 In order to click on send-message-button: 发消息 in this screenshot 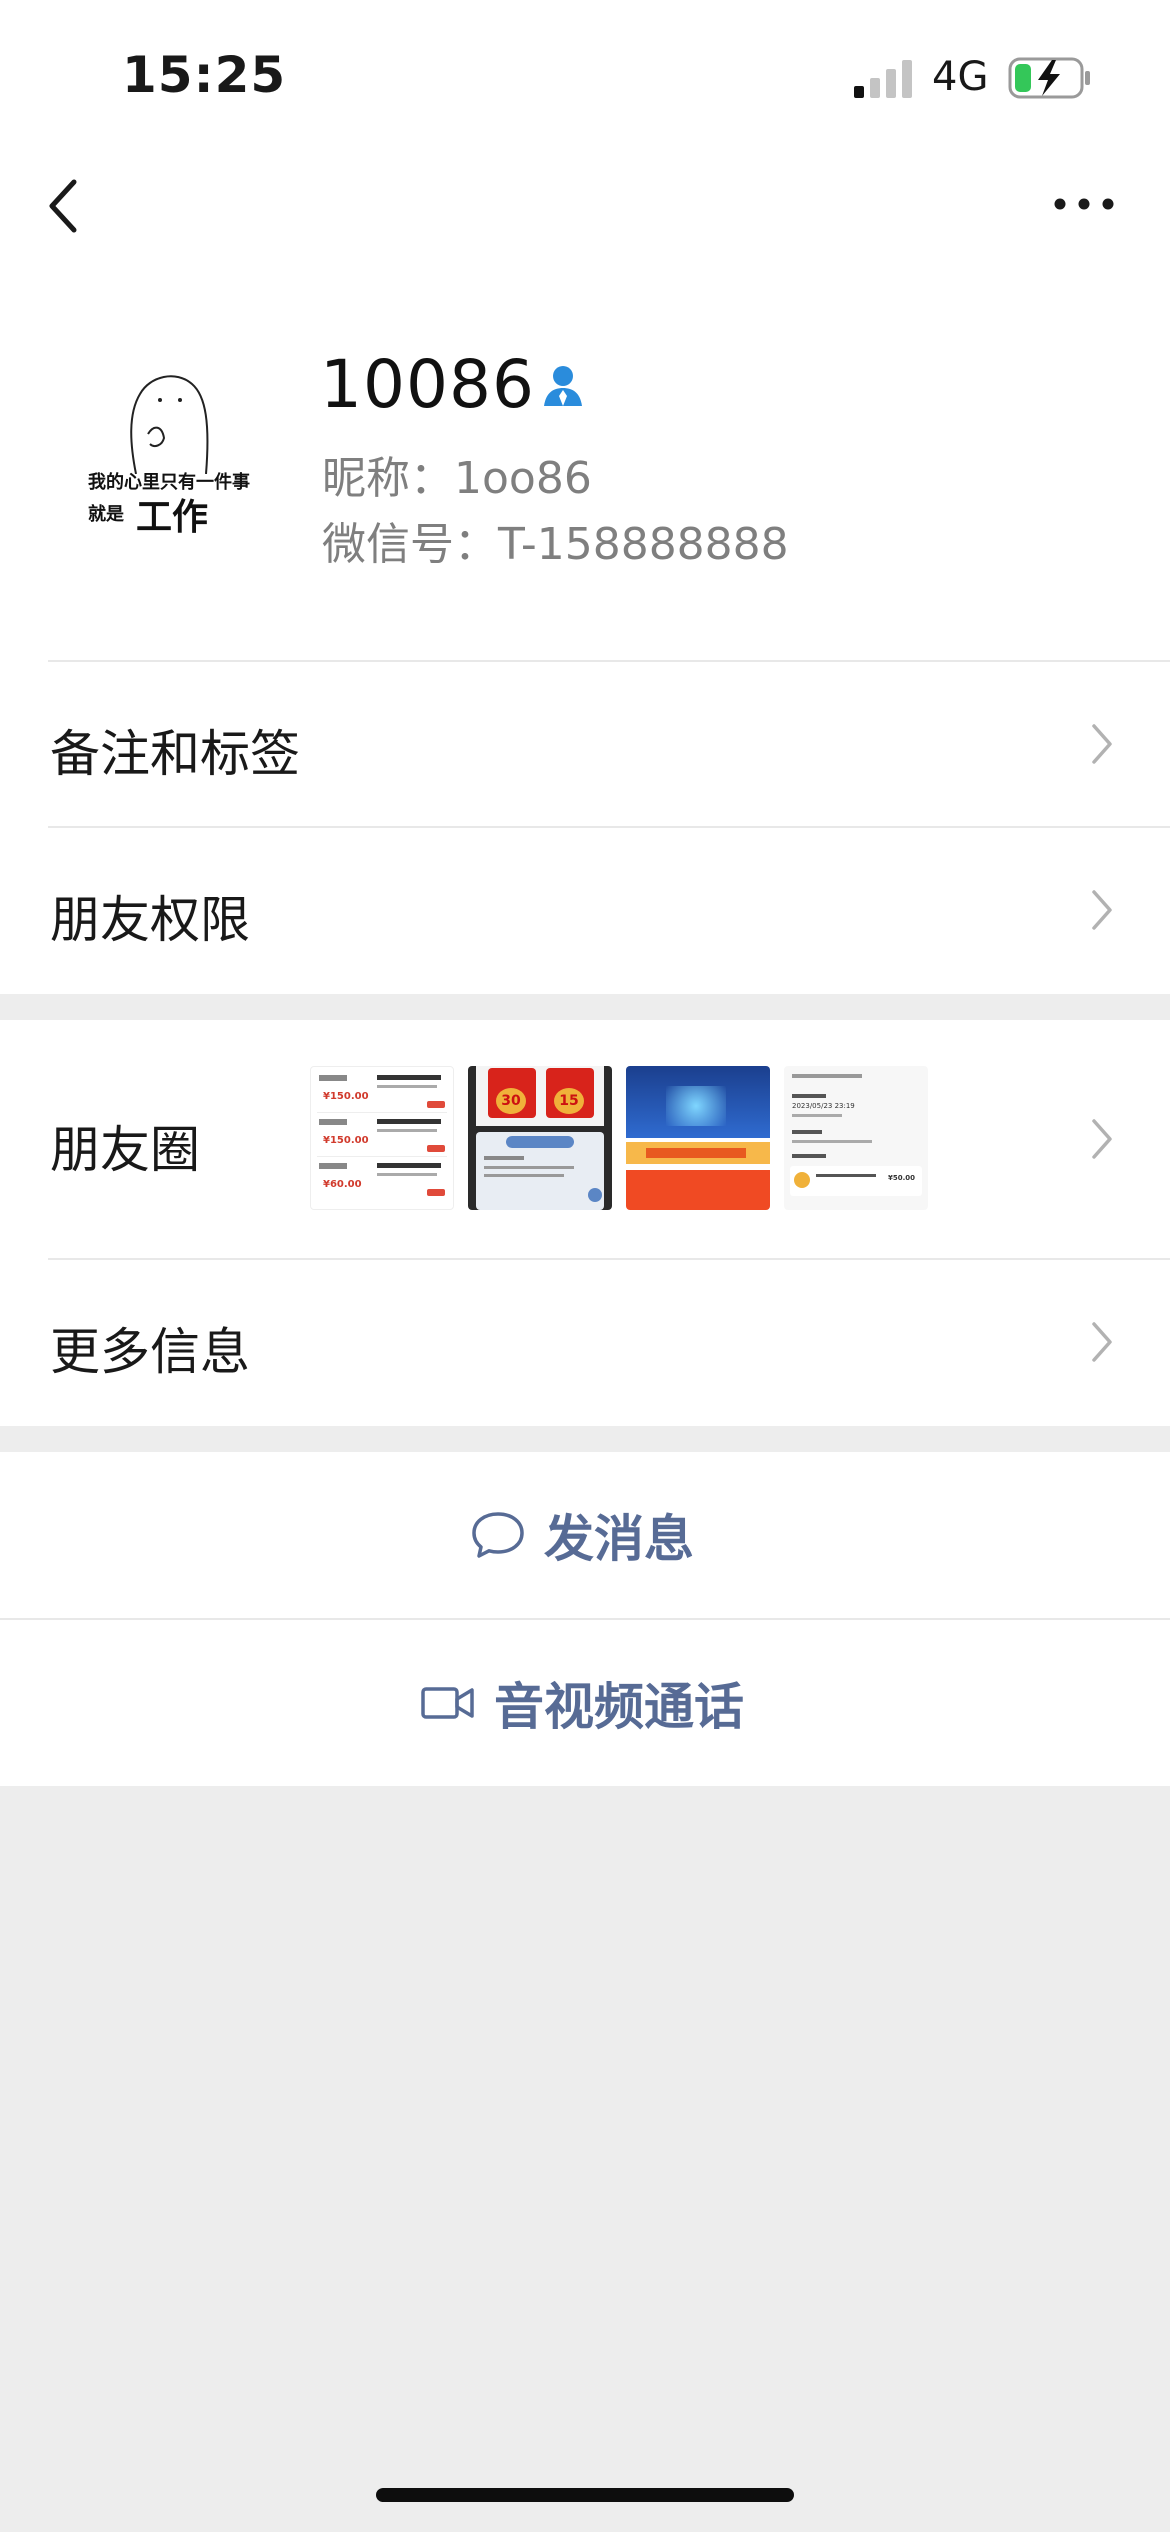, I will do `click(585, 1535)`.